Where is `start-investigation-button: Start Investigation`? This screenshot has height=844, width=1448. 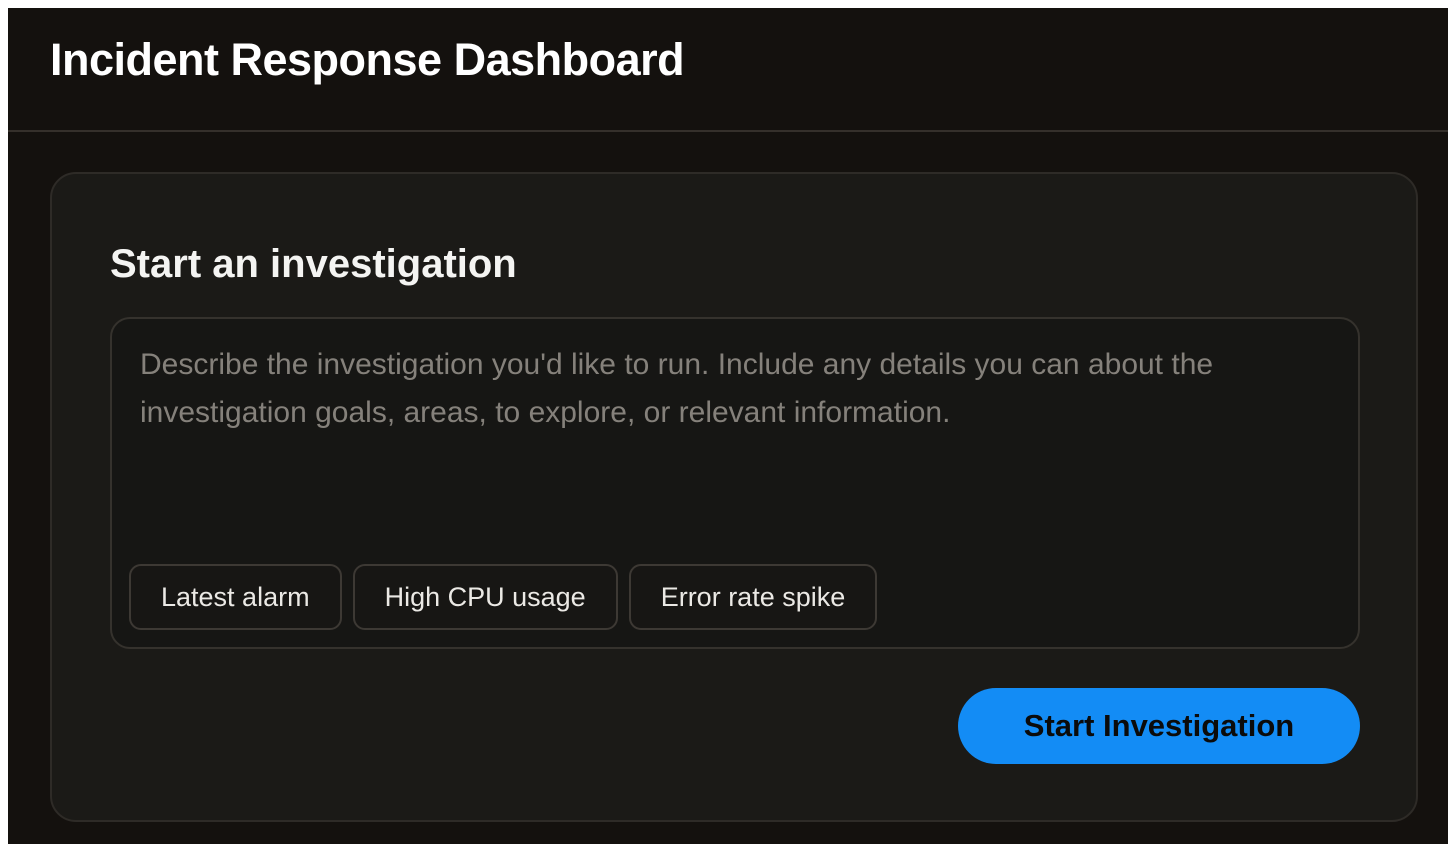
start-investigation-button: Start Investigation is located at coordinates (1159, 726).